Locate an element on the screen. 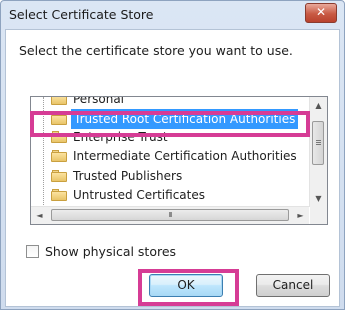 Image resolution: width=345 pixels, height=310 pixels. horizontal-scroll-thumb: III is located at coordinates (170, 215).